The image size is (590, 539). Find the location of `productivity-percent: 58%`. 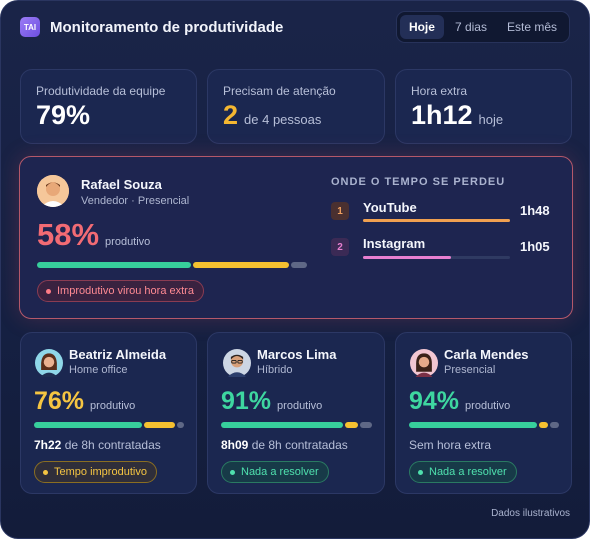

productivity-percent: 58% is located at coordinates (68, 234).